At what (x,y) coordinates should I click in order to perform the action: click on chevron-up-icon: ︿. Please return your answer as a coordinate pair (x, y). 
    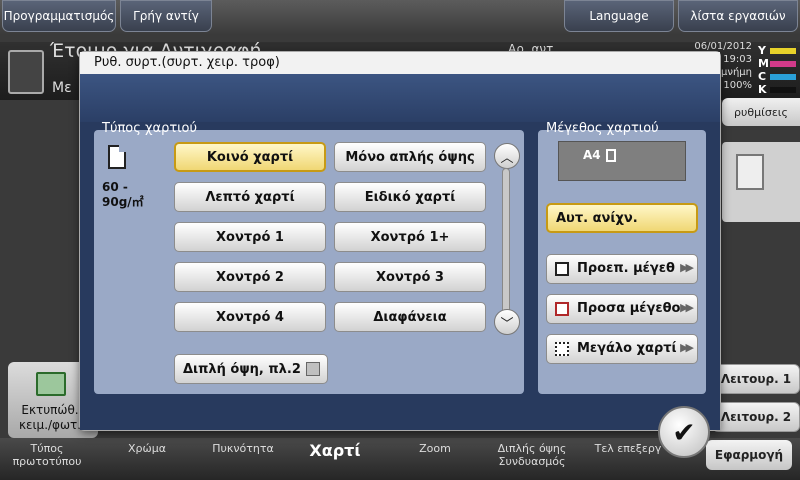
    Looking at the image, I should click on (507, 158).